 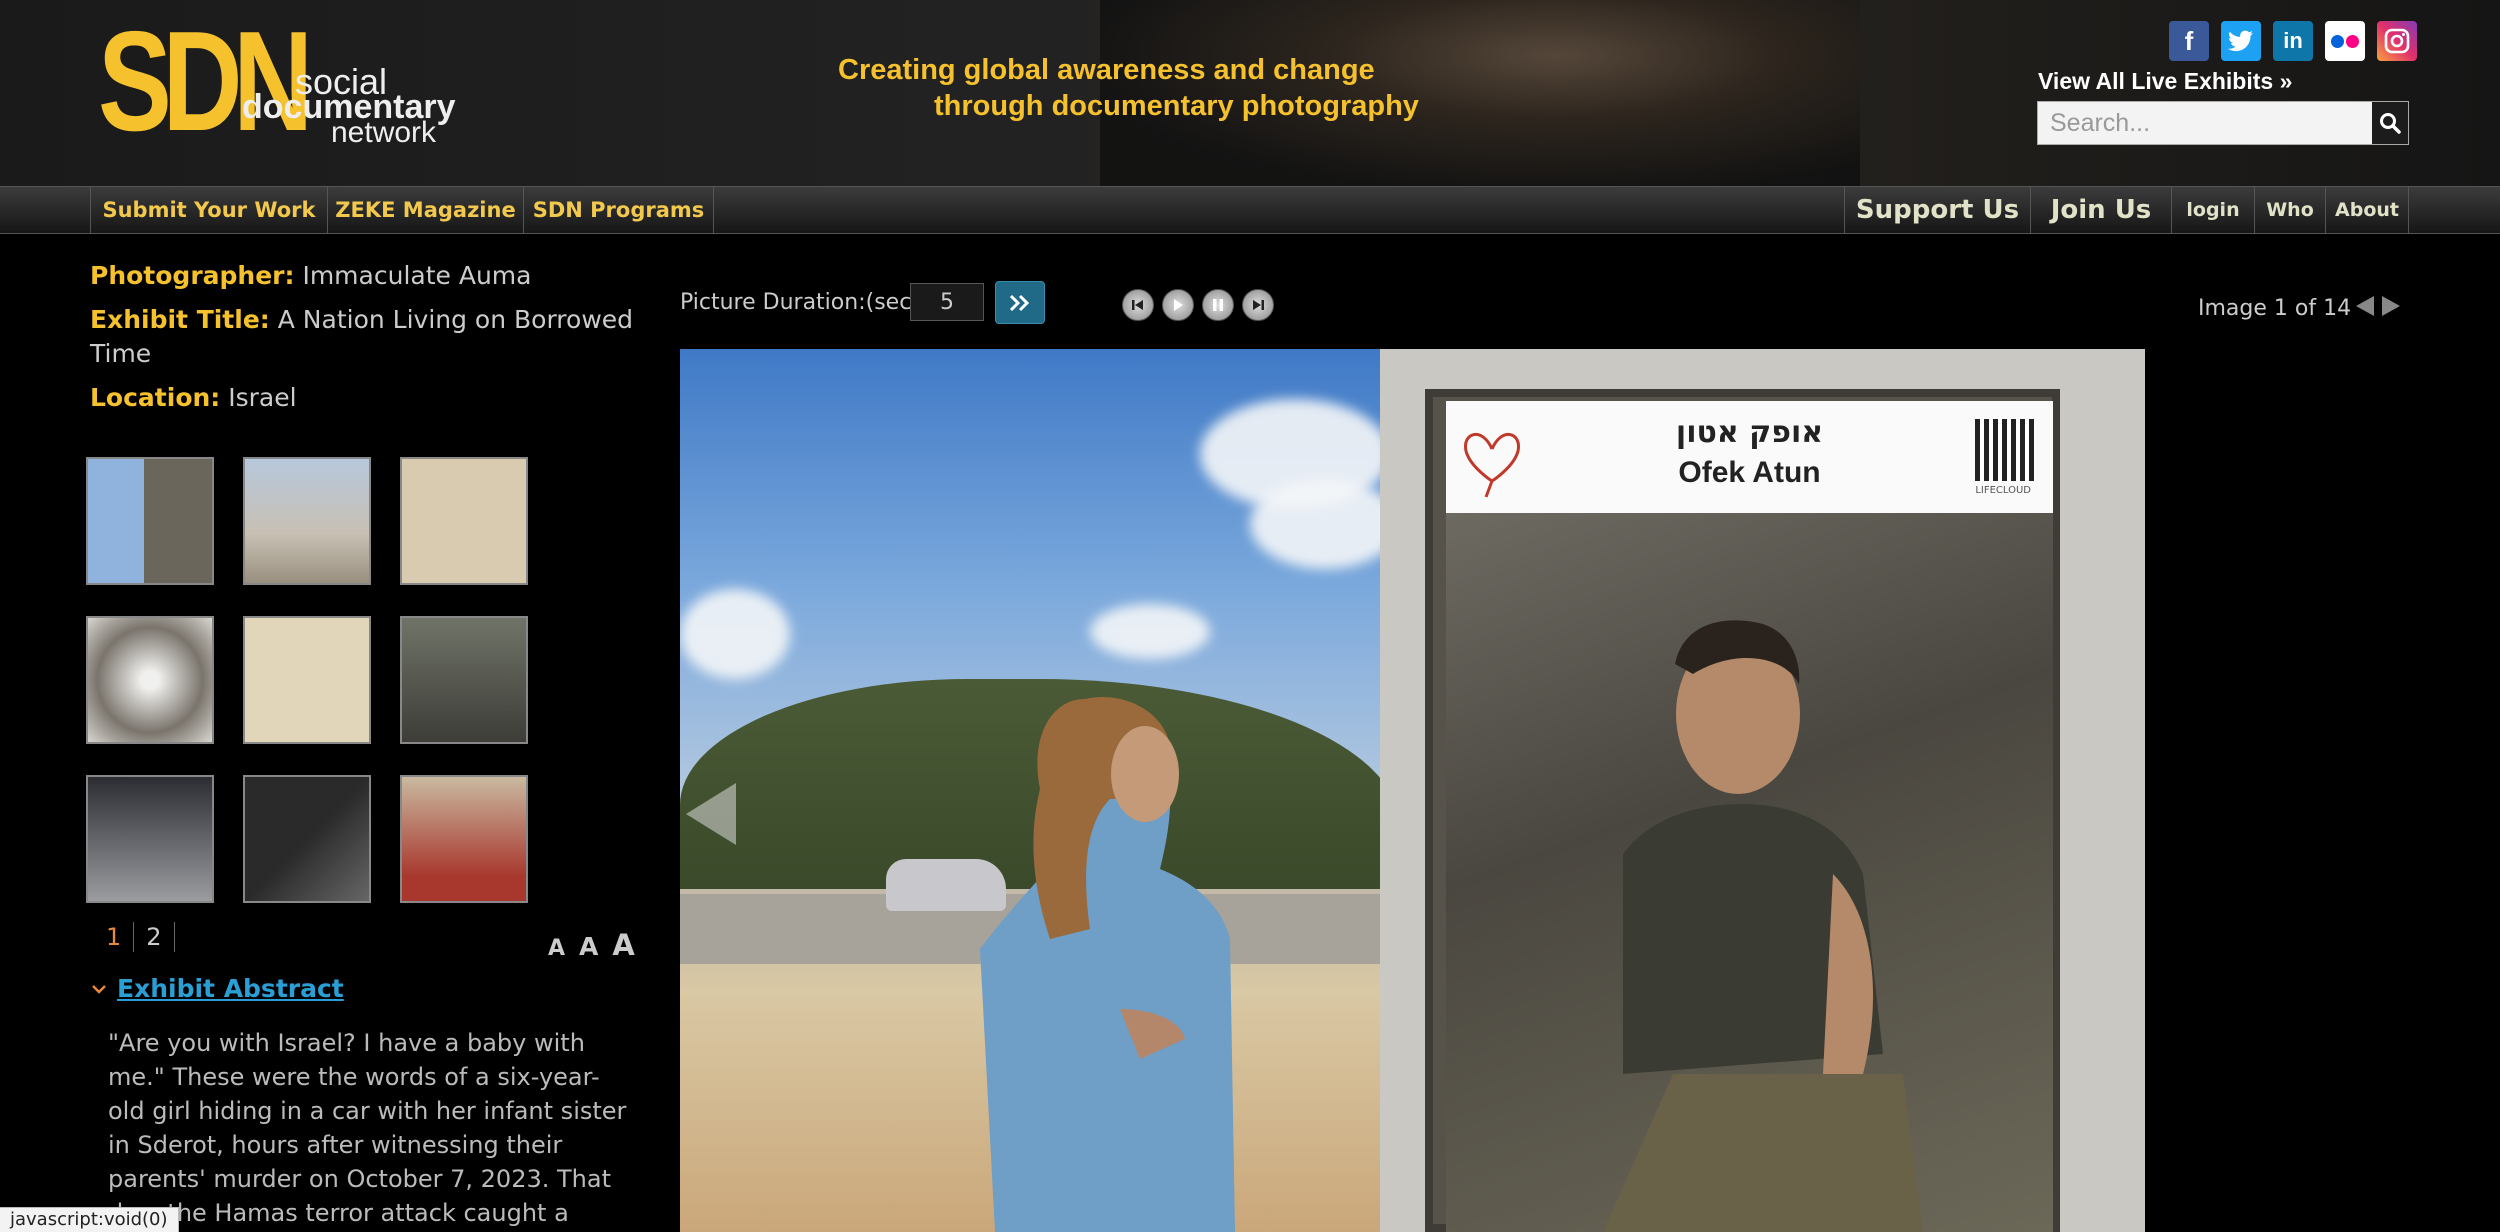 What do you see at coordinates (89, 1219) in the screenshot?
I see `browser-status-bar: javascript:void(0)` at bounding box center [89, 1219].